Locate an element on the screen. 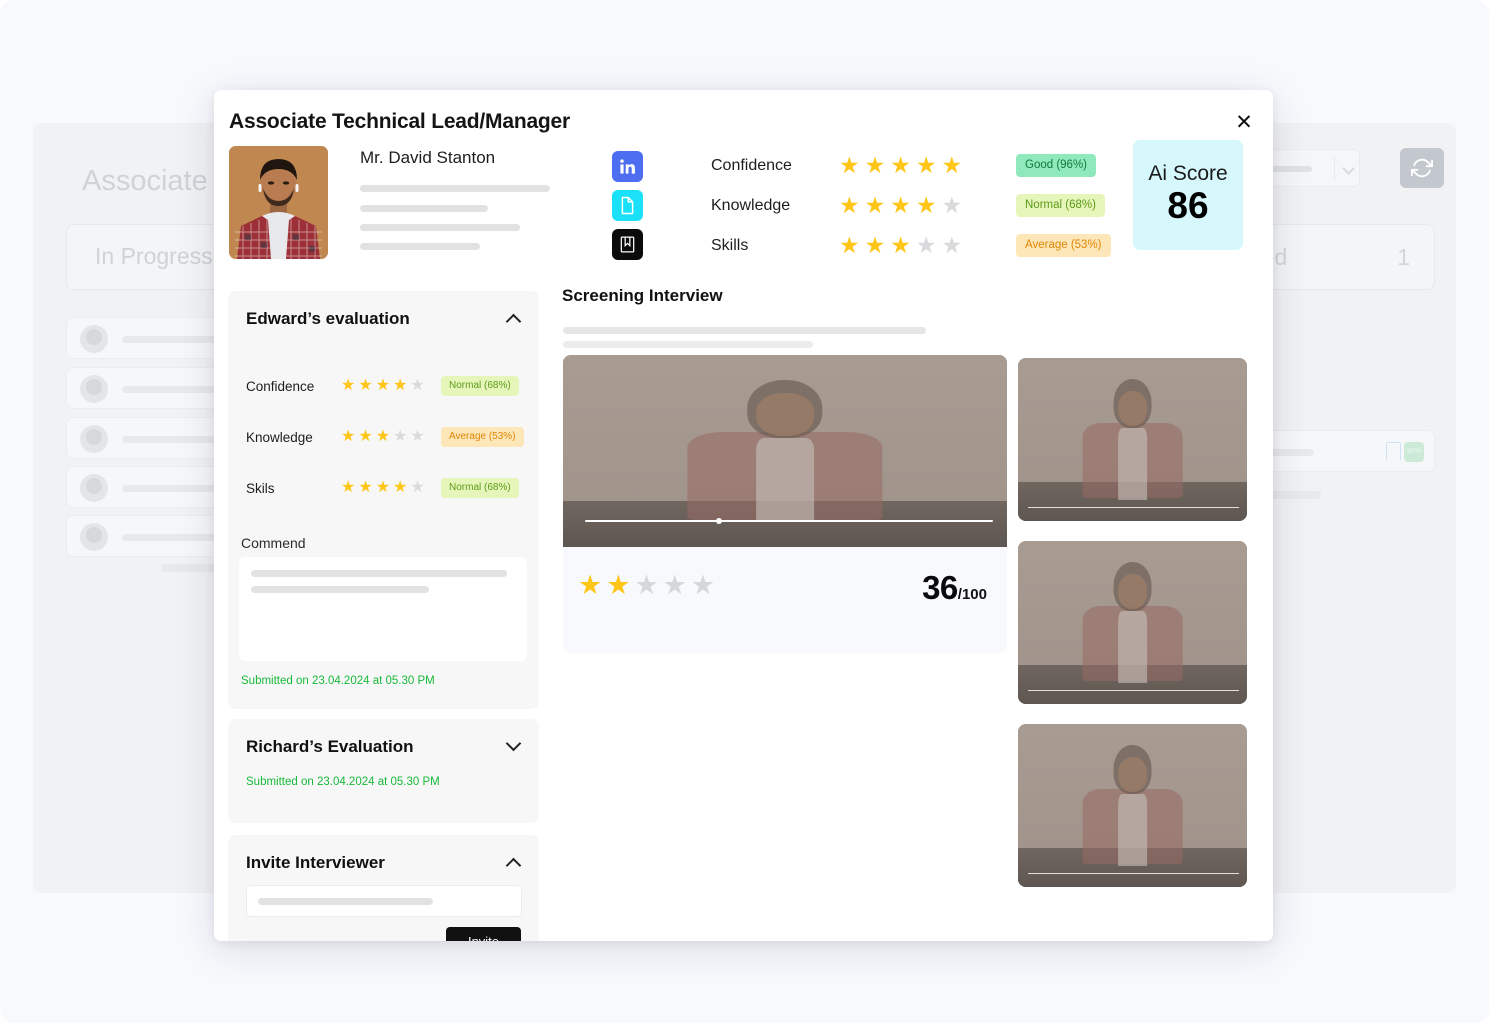 The height and width of the screenshot is (1023, 1489). video-score-denominator: /100 is located at coordinates (972, 594).